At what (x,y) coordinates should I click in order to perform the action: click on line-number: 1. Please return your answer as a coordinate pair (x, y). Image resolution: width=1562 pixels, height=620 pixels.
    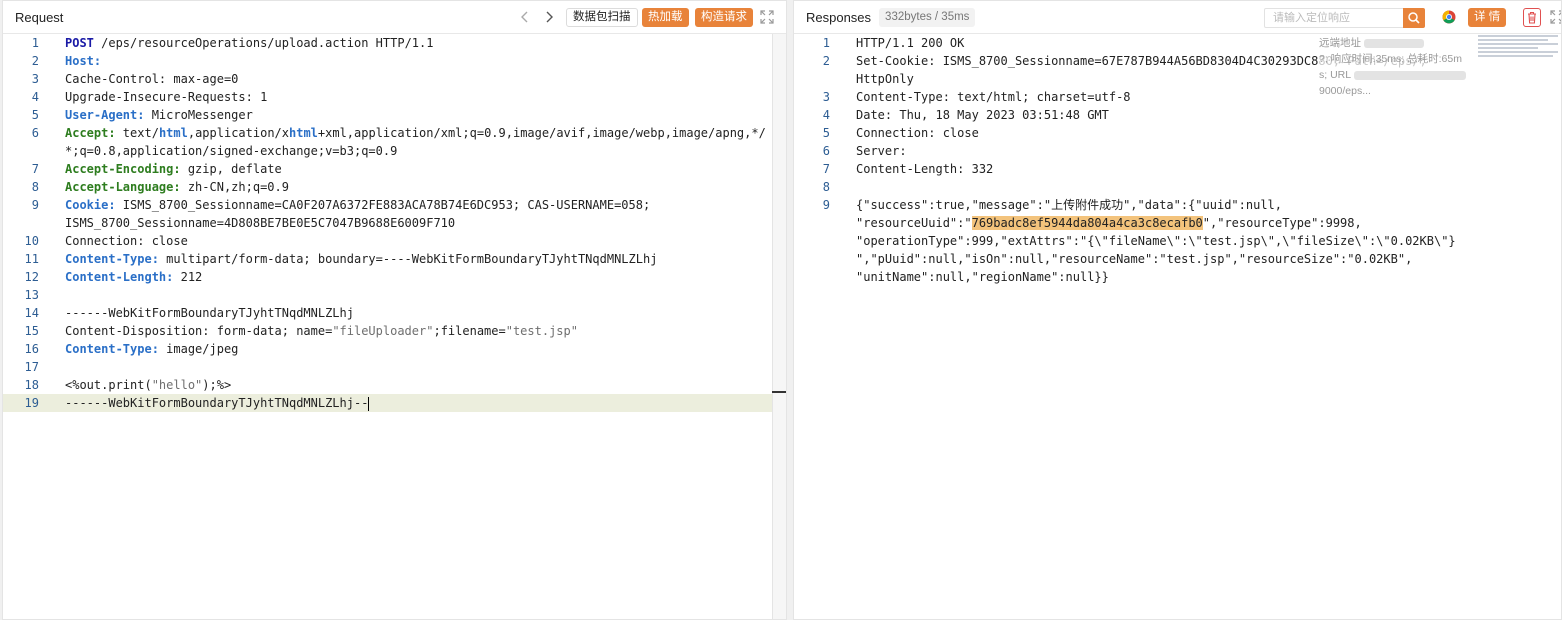
    Looking at the image, I should click on (35, 43).